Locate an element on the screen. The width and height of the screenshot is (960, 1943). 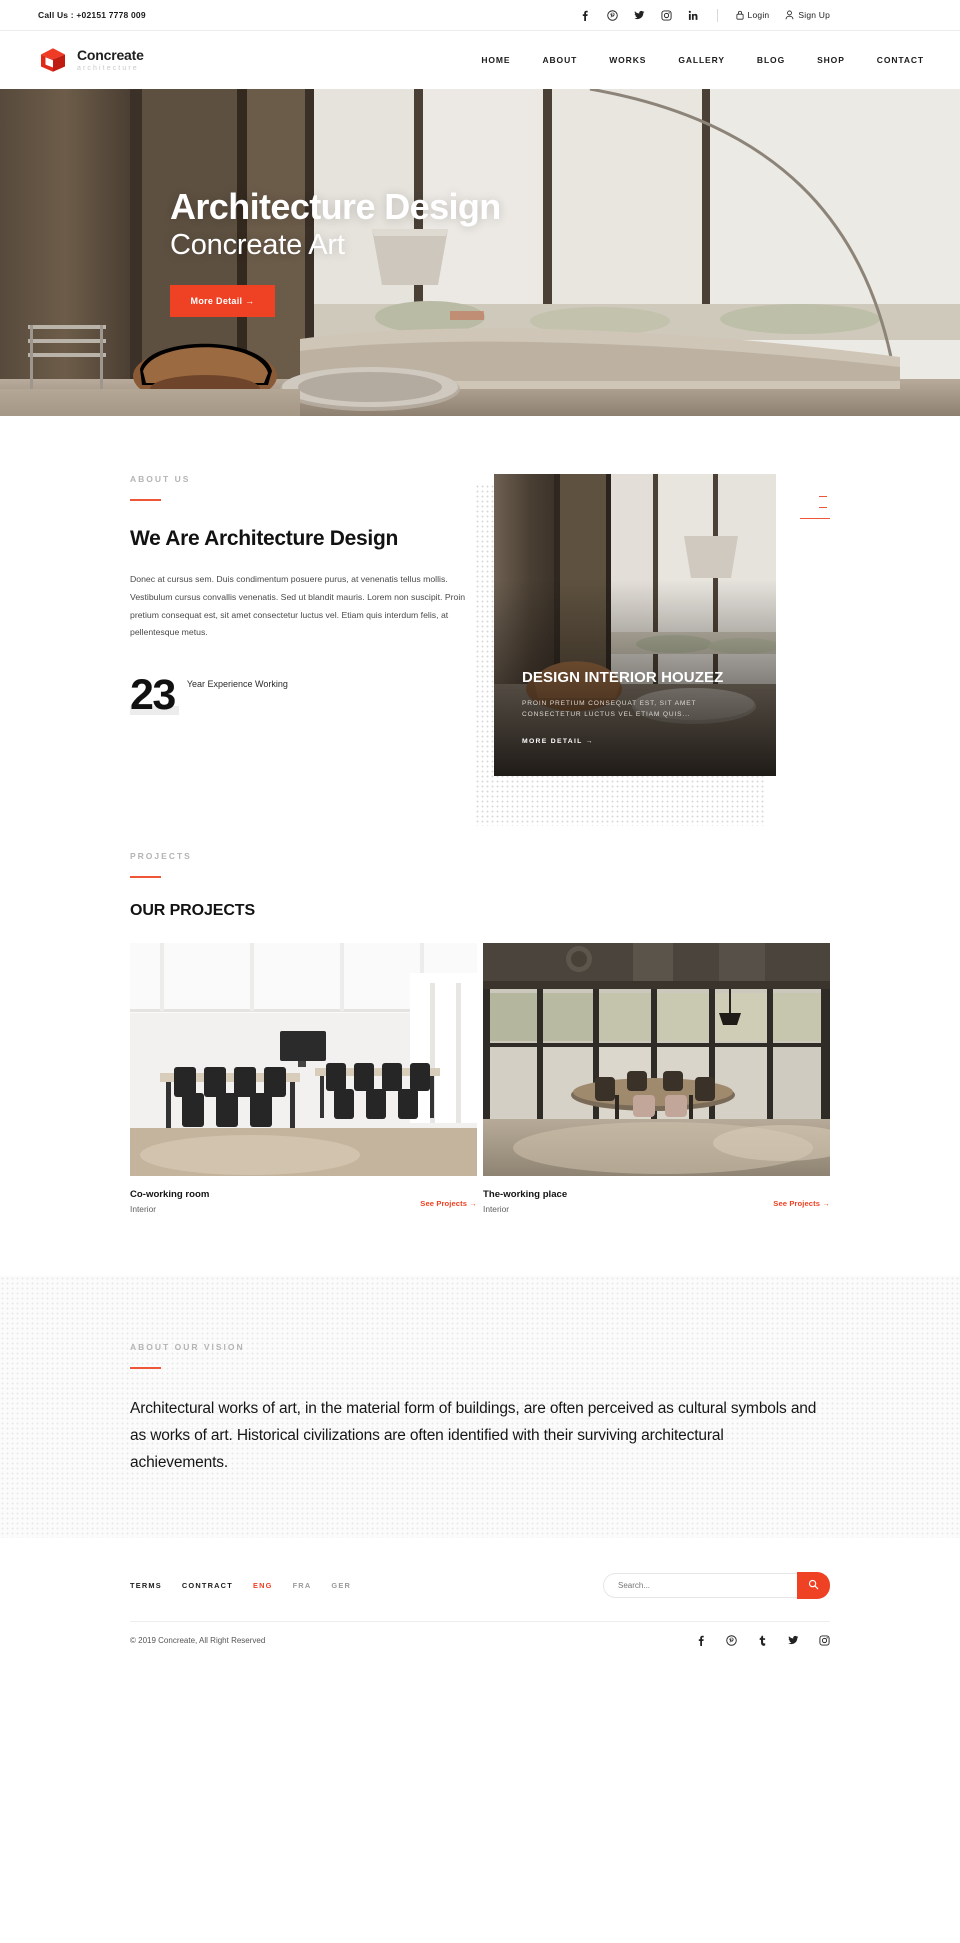
project-image-coworking-room is located at coordinates (303, 1059).